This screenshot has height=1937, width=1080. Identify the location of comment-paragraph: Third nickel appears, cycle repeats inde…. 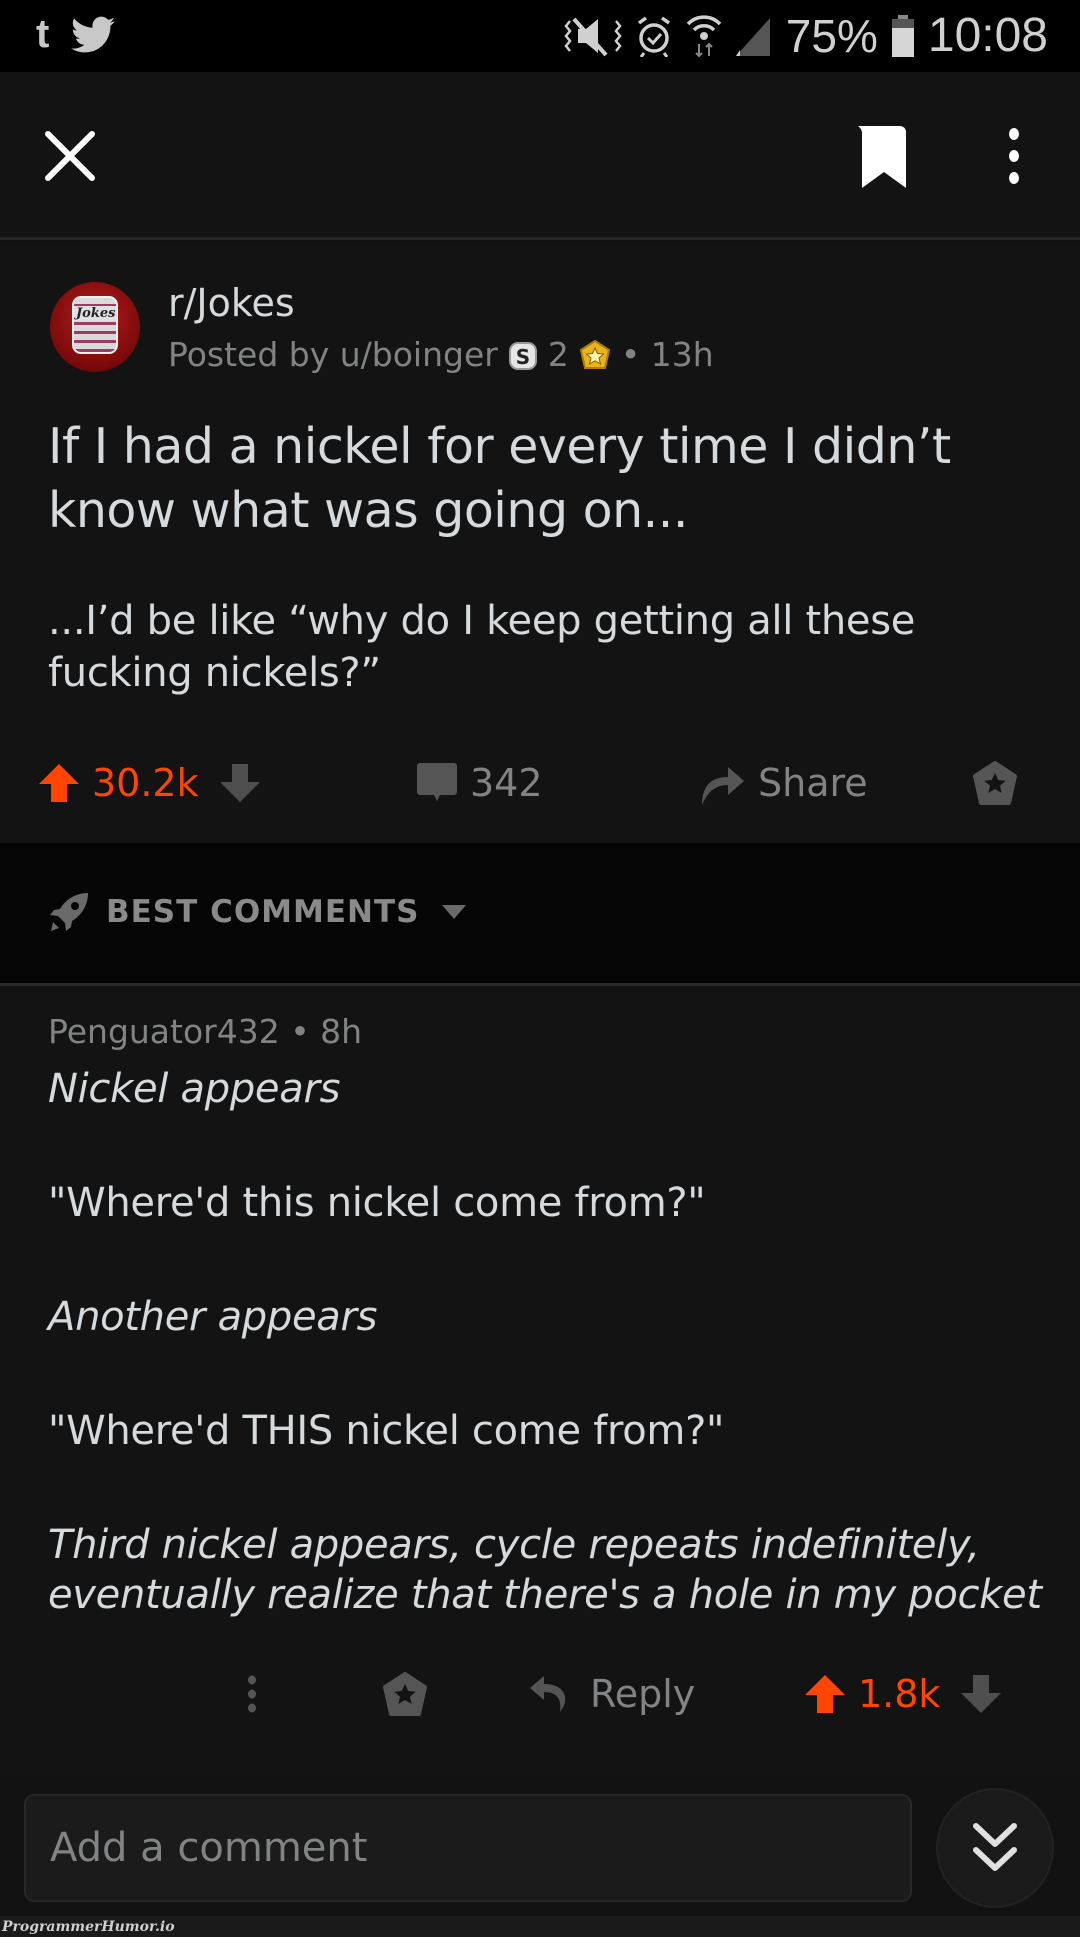
(545, 1570).